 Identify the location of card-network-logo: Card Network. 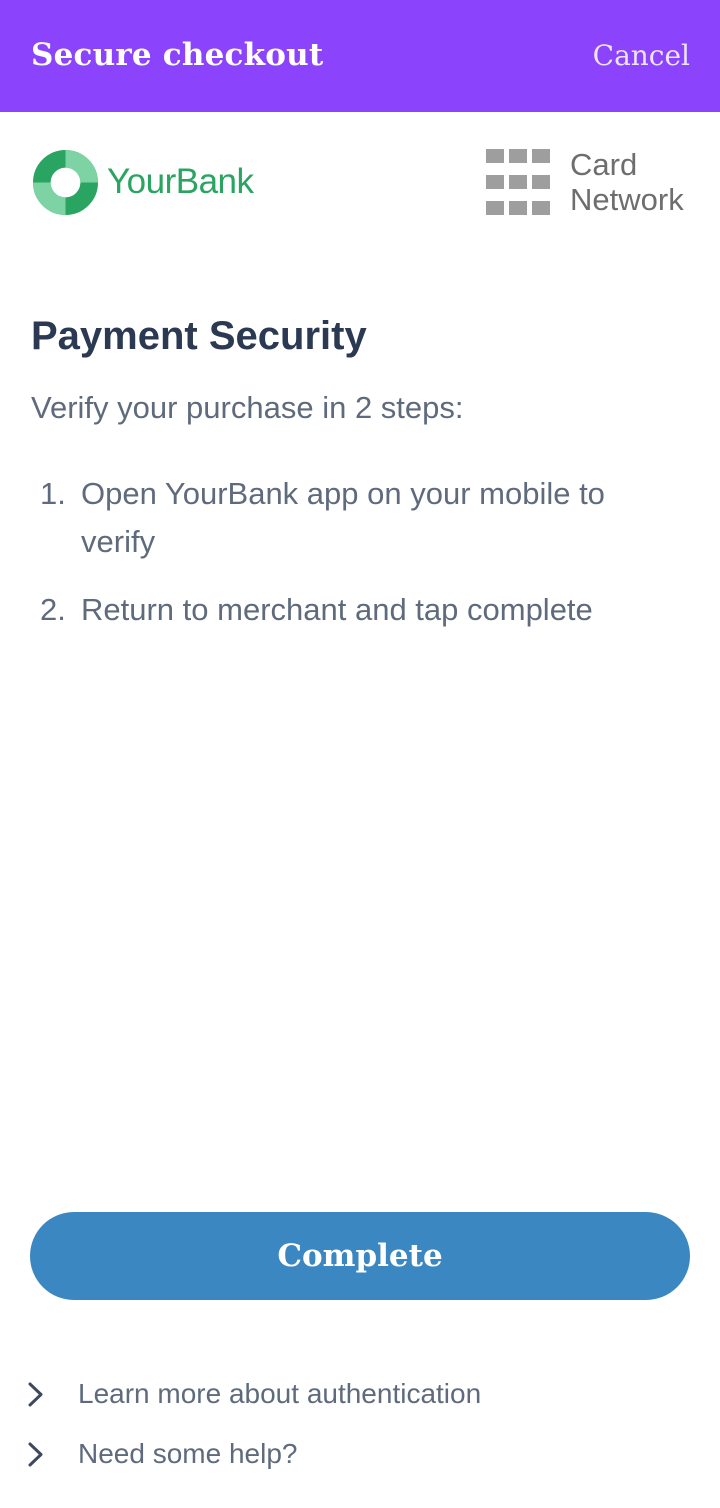
(585, 182).